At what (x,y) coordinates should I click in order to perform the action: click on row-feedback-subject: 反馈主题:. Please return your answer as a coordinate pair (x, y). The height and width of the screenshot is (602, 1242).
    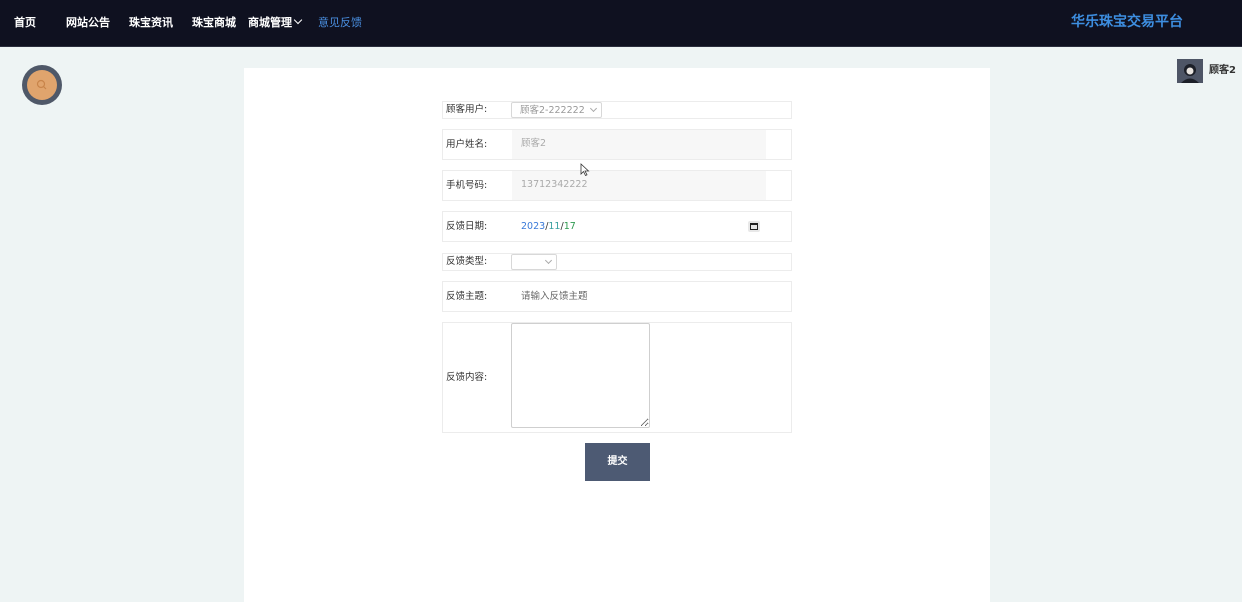
    Looking at the image, I should click on (617, 296).